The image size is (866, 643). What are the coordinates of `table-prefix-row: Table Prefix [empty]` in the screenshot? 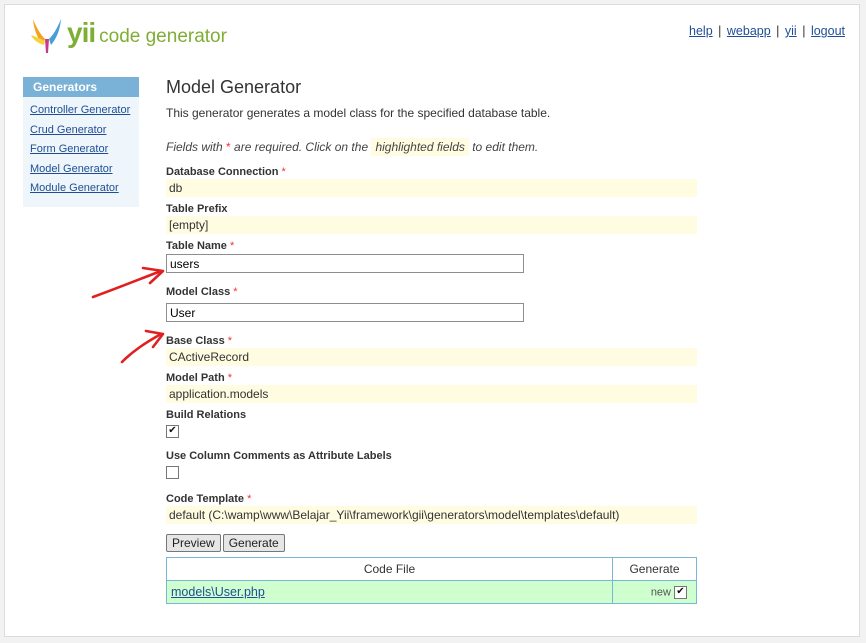 It's located at (436, 218).